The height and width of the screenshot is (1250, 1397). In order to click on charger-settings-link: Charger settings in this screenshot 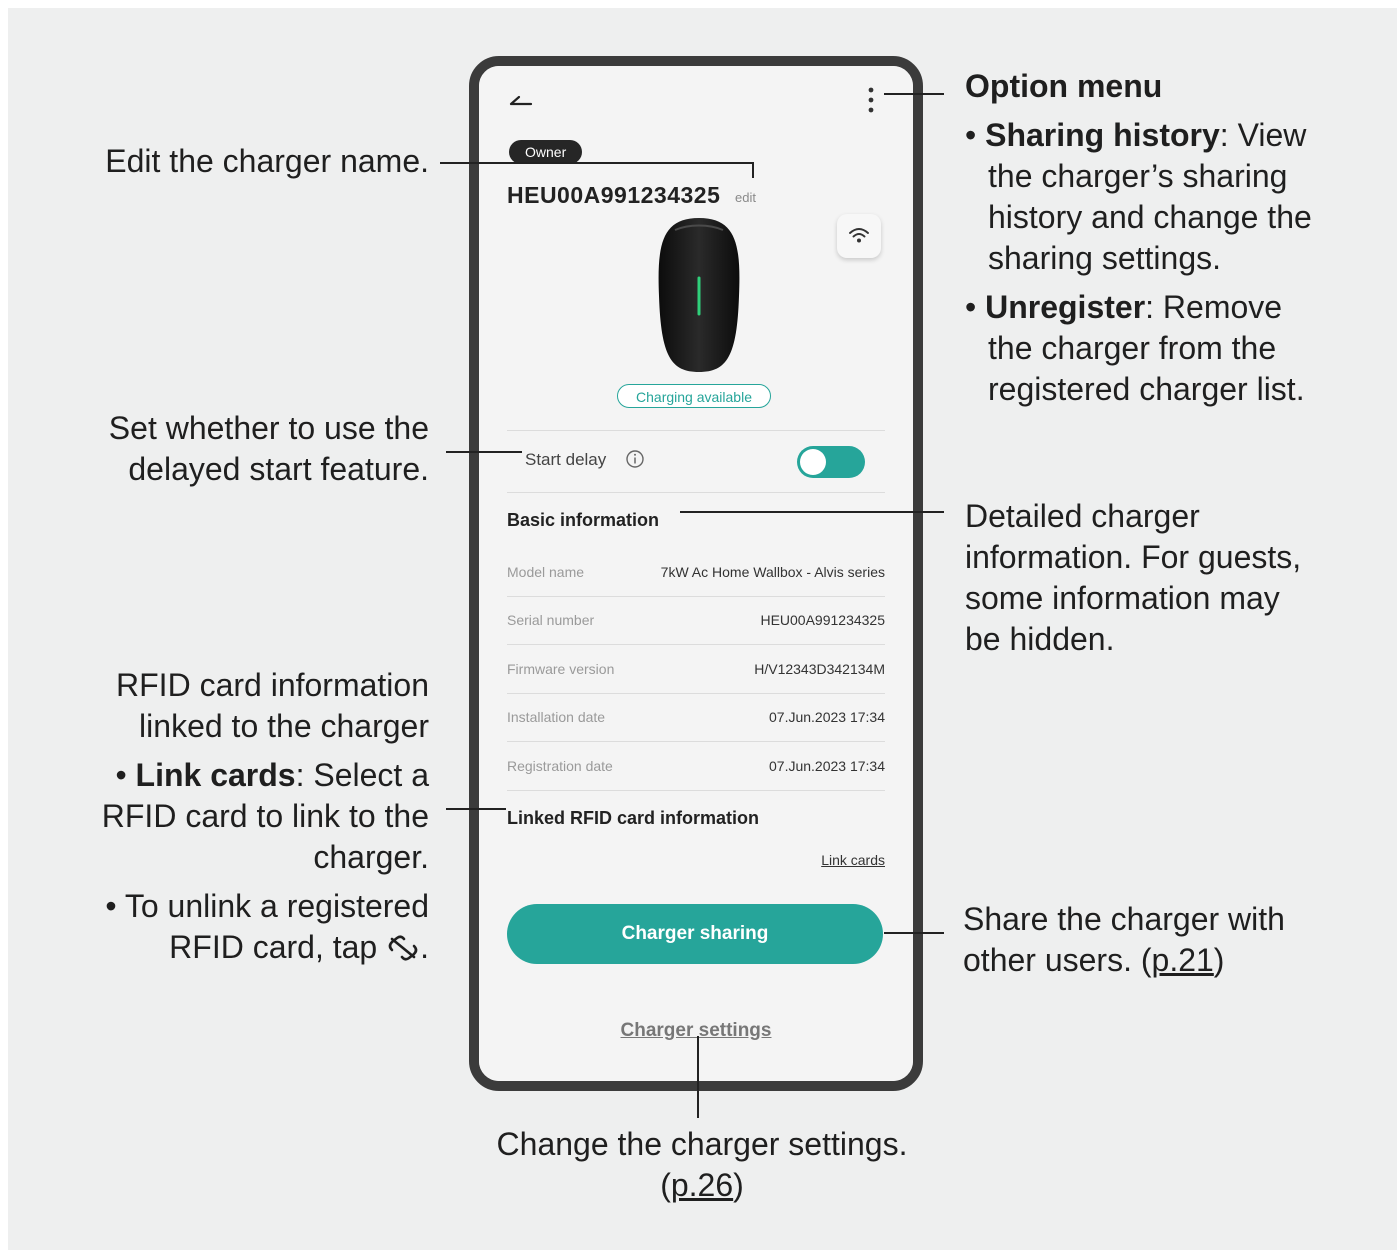, I will do `click(696, 1031)`.